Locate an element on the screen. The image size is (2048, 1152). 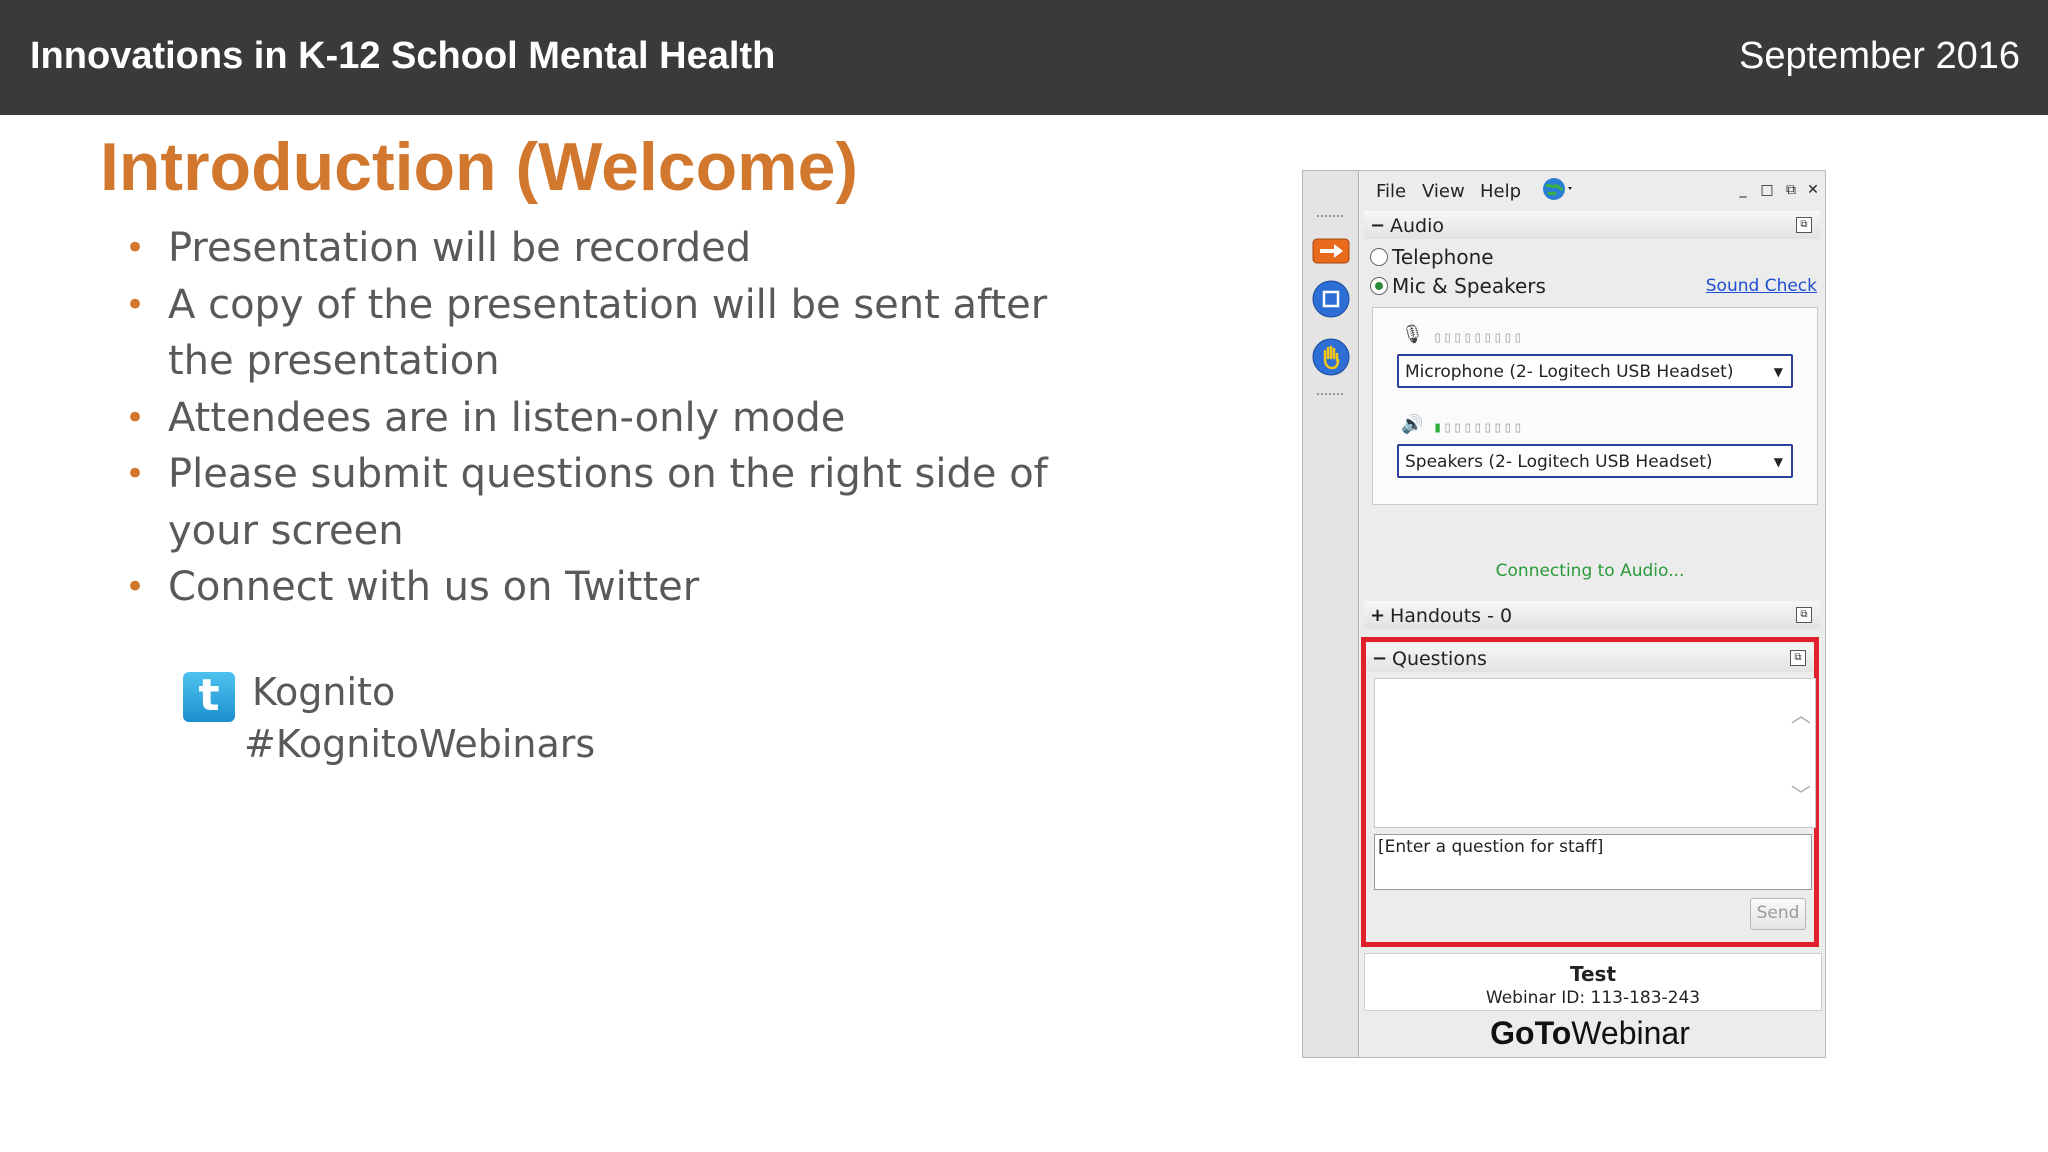
expand-icon: + is located at coordinates (1377, 615).